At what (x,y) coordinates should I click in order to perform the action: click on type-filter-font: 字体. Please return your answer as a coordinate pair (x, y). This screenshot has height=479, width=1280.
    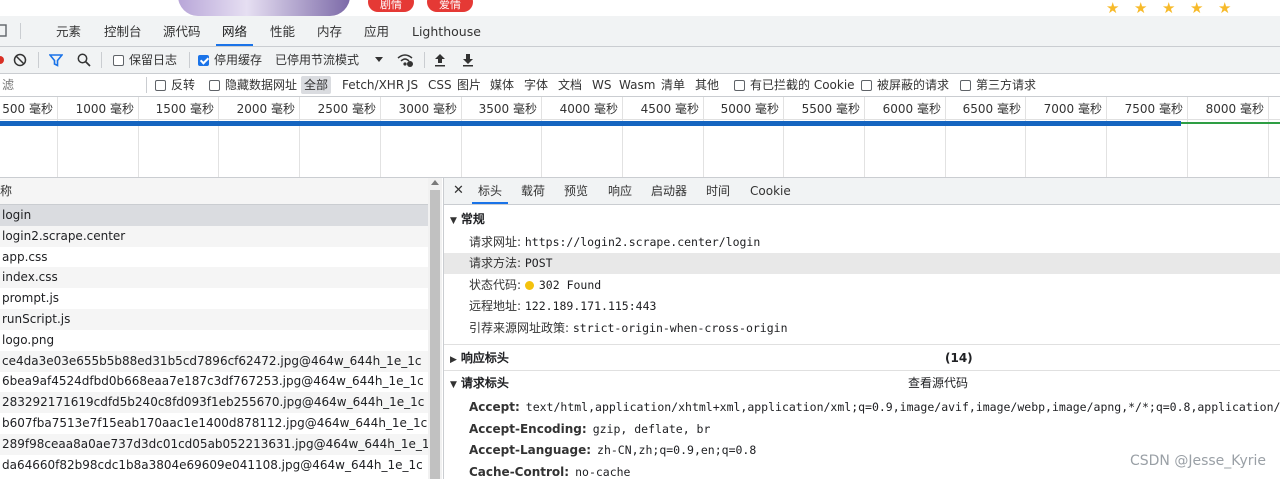
    Looking at the image, I should click on (536, 85).